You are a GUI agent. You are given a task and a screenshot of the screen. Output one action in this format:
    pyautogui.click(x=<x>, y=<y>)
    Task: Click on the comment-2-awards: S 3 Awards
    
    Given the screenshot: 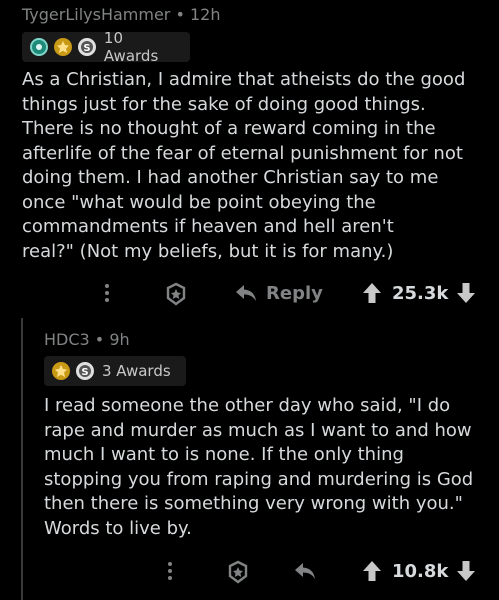 What is the action you would take?
    pyautogui.click(x=115, y=371)
    